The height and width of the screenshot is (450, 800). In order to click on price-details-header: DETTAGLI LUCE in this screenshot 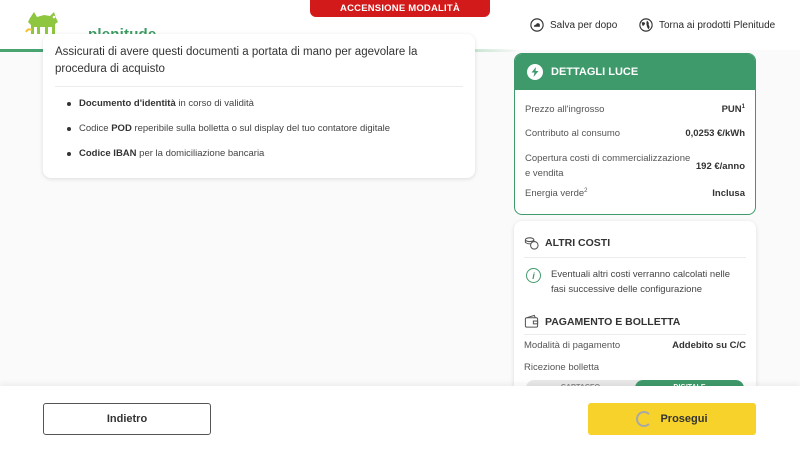, I will do `click(635, 72)`.